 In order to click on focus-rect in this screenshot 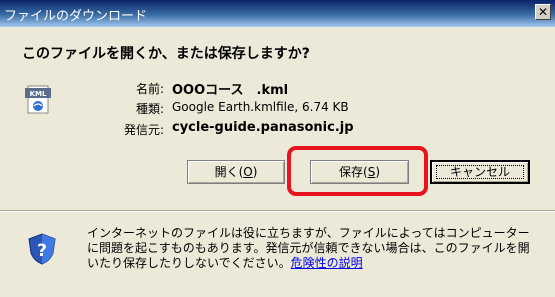, I will do `click(480, 172)`.